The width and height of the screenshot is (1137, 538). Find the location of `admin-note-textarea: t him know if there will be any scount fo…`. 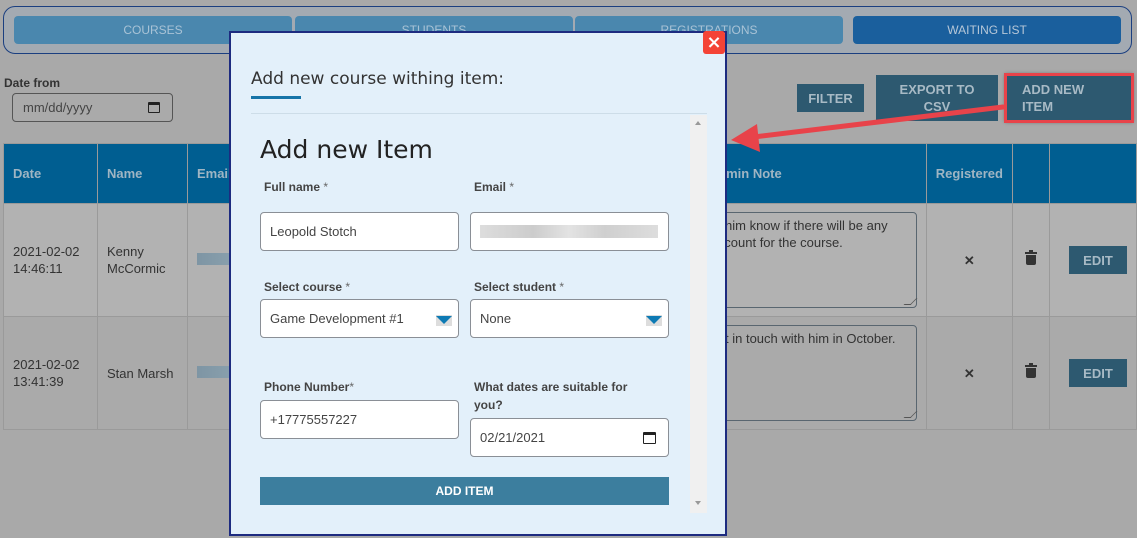

admin-note-textarea: t him know if there will be any scount fo… is located at coordinates (813, 260).